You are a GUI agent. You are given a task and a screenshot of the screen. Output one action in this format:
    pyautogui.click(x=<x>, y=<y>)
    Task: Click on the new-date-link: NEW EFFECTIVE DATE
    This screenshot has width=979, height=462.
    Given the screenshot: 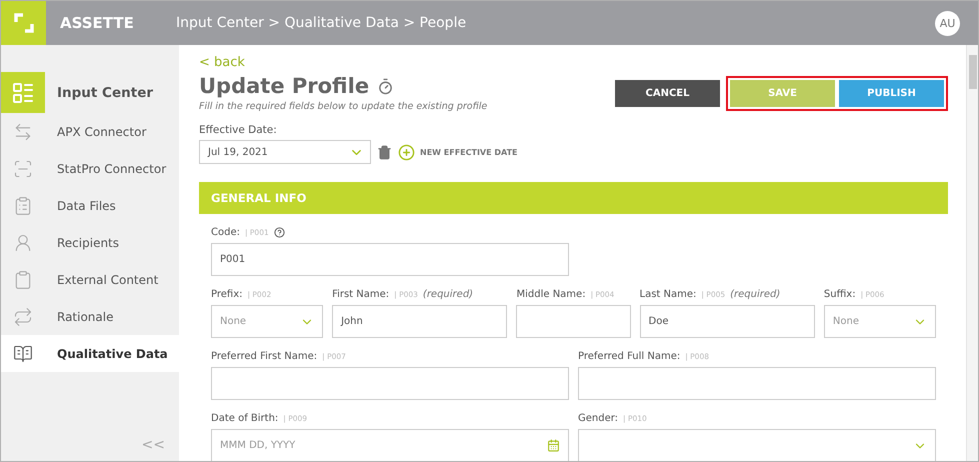 What is the action you would take?
    pyautogui.click(x=458, y=152)
    